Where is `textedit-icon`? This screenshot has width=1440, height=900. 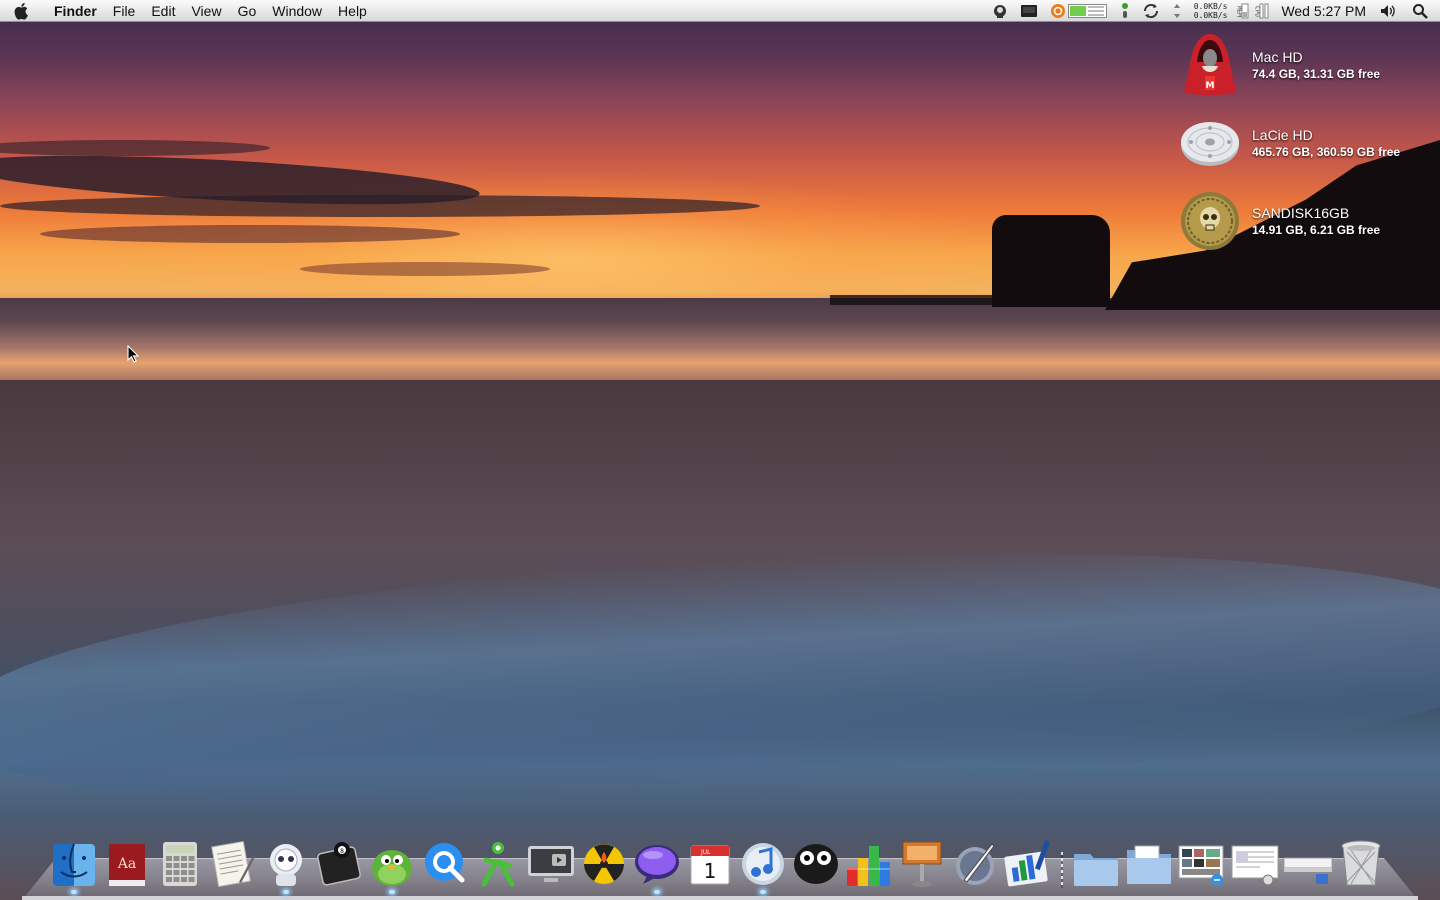 textedit-icon is located at coordinates (233, 864).